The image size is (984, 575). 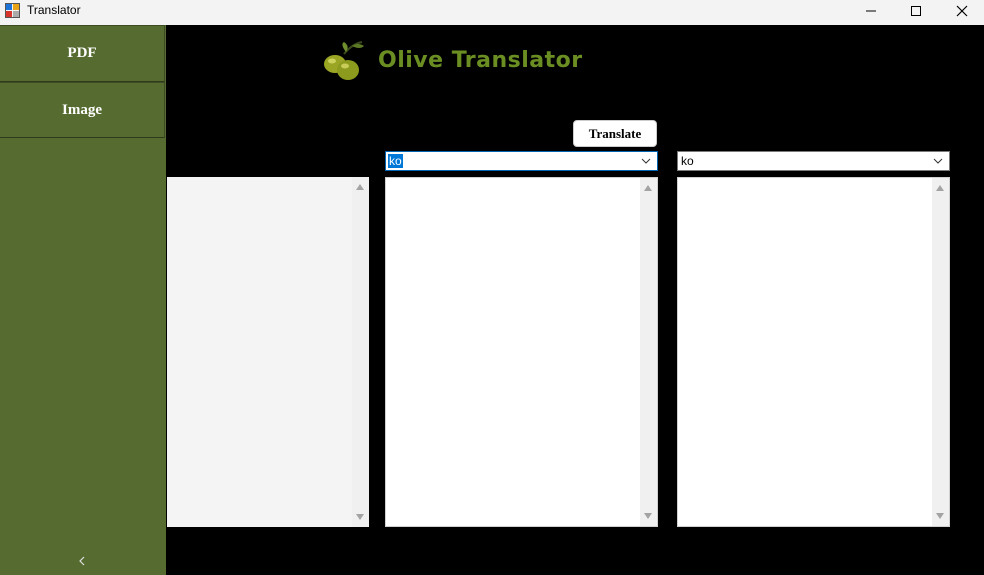 I want to click on target-language-select: ko, so click(x=813, y=161).